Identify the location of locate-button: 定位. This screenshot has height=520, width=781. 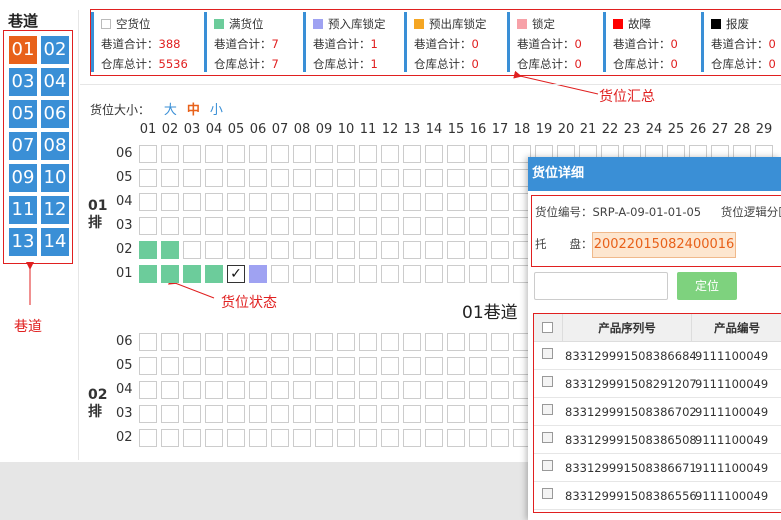
(707, 286).